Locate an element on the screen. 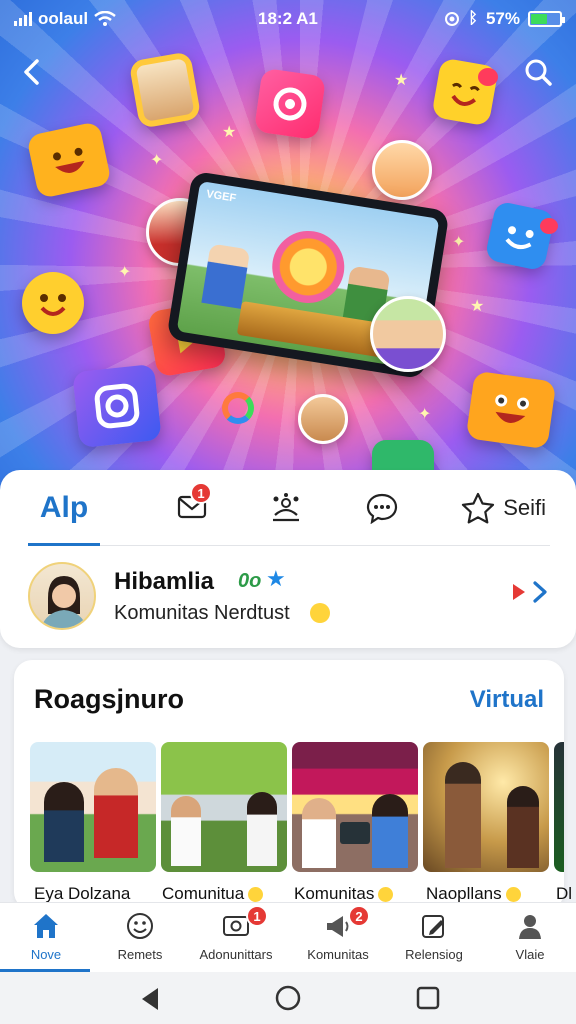 The image size is (576, 1024). battery-percent: 57% is located at coordinates (502, 18).